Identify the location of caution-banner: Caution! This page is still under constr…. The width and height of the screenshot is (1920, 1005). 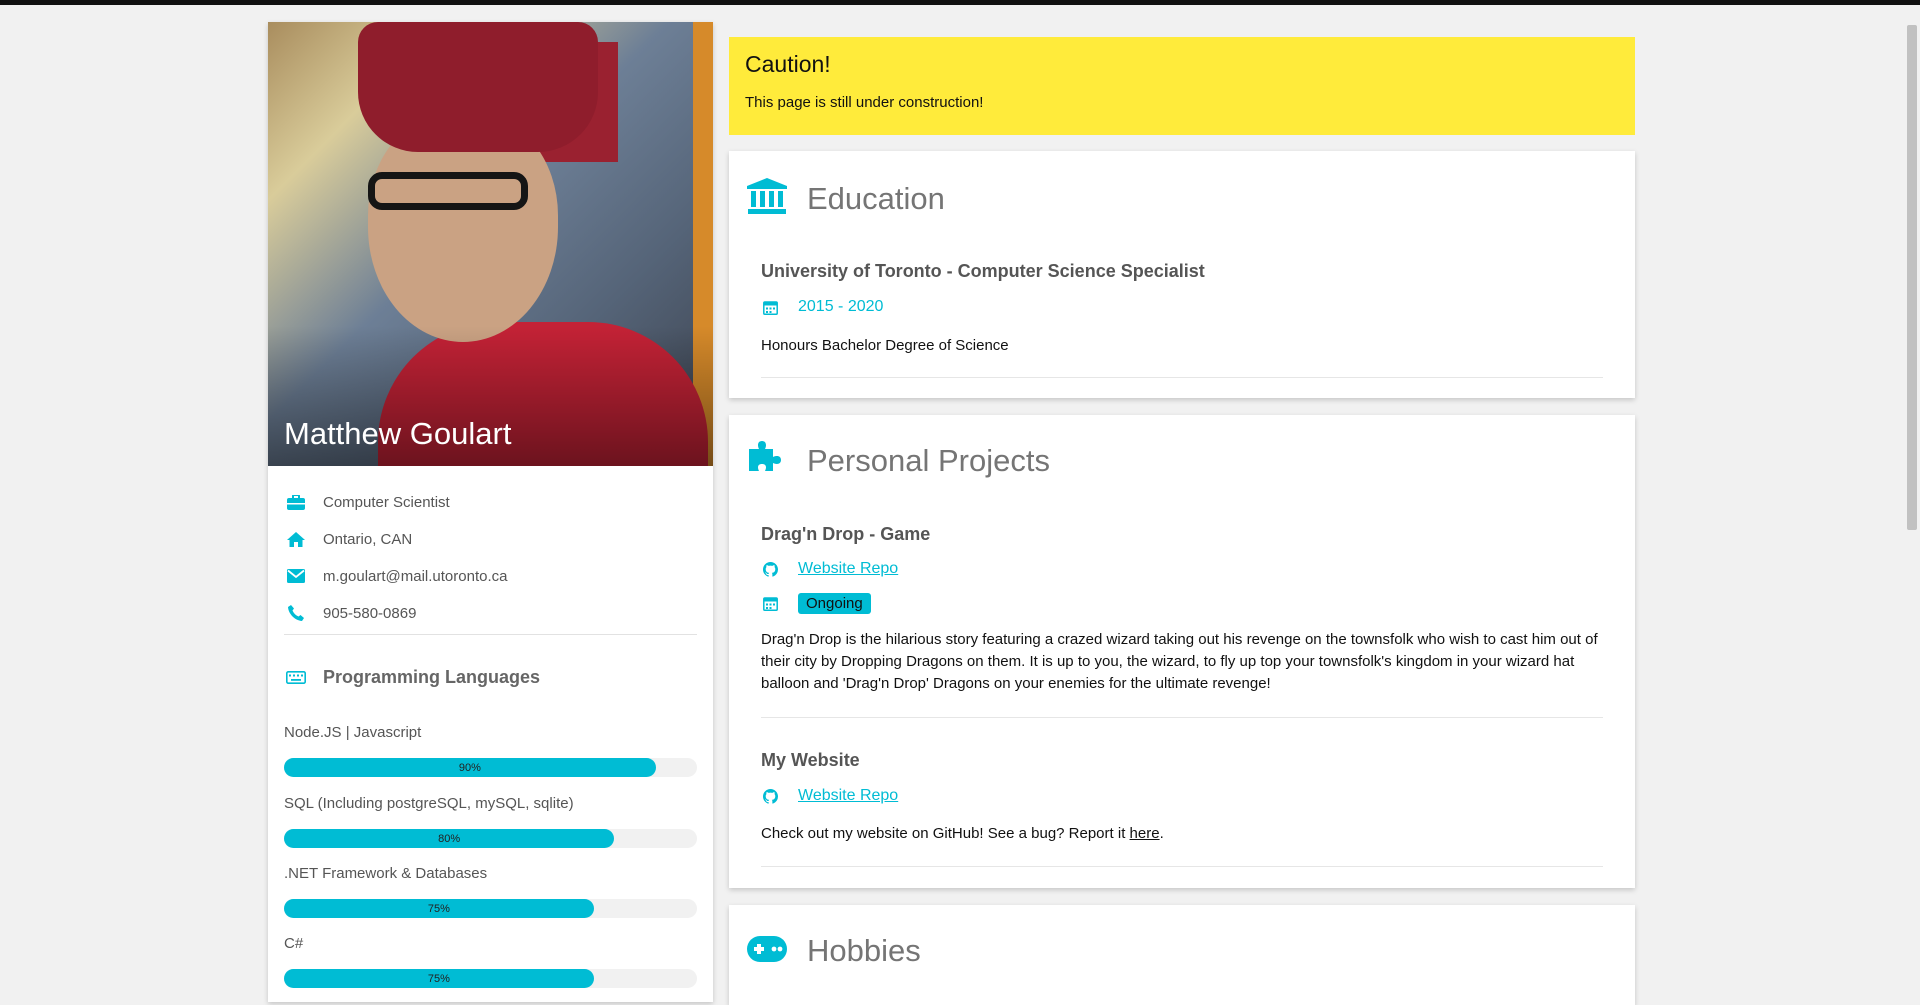
(1182, 86).